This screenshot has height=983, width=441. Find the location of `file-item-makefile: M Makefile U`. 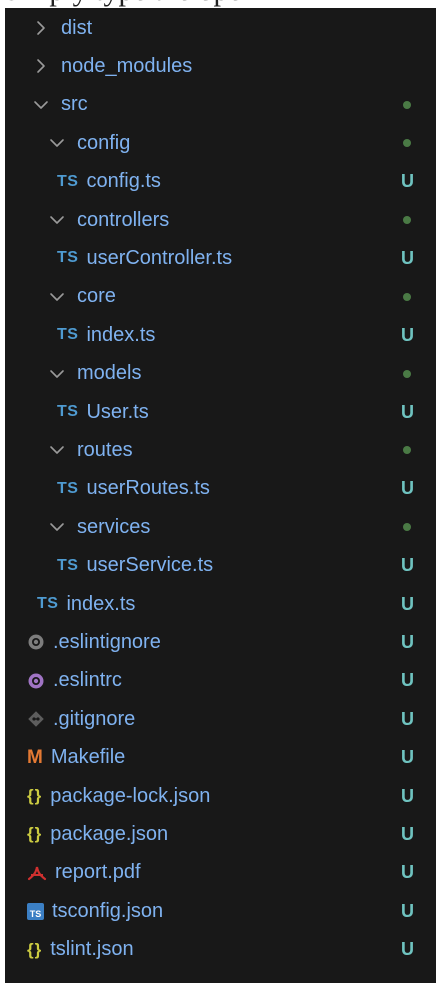

file-item-makefile: M Makefile U is located at coordinates (220, 758).